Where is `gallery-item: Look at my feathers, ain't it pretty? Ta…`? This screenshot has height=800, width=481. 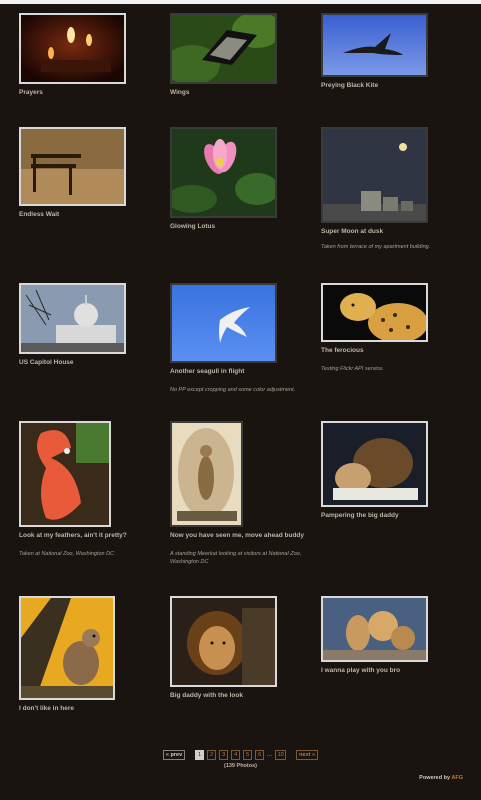
gallery-item: Look at my feathers, ain't it pretty? Ta… is located at coordinates (89, 489).